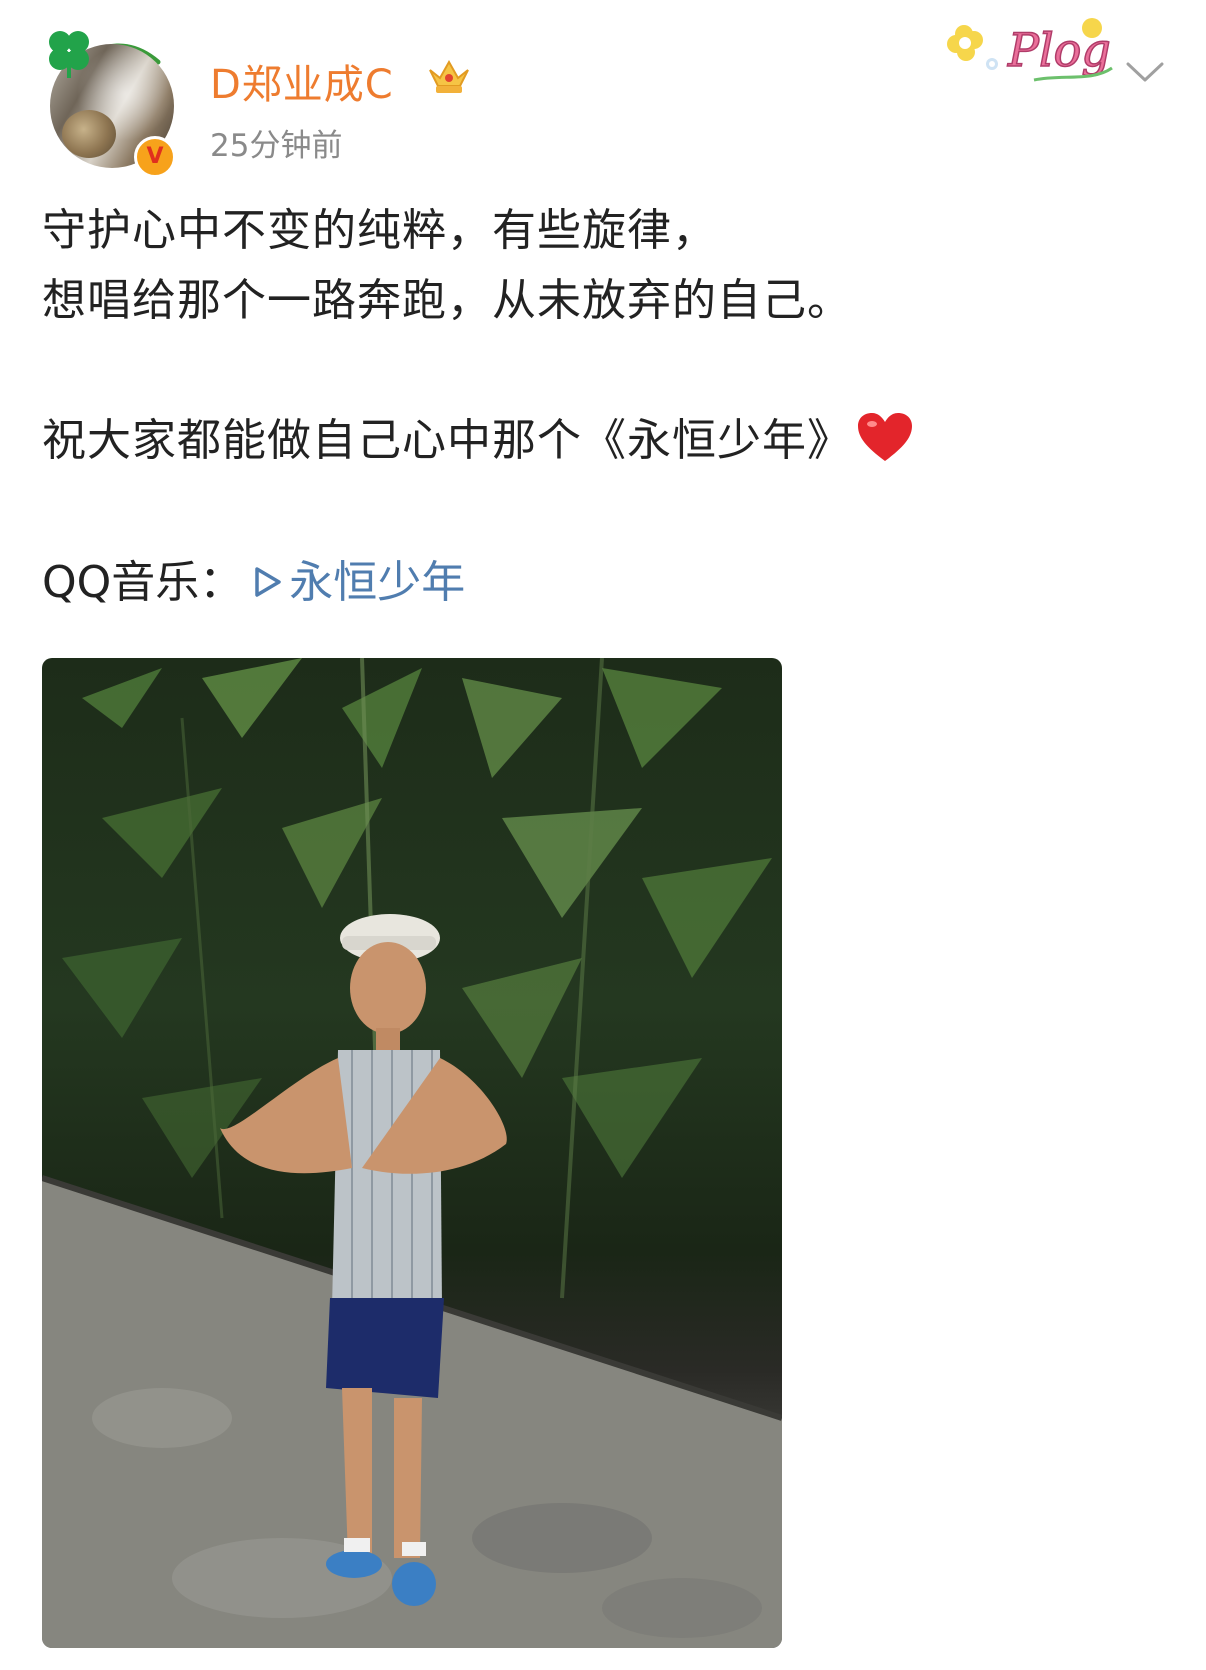 The width and height of the screenshot is (1206, 1670). What do you see at coordinates (377, 582) in the screenshot?
I see `music-link-text: 永恒少年` at bounding box center [377, 582].